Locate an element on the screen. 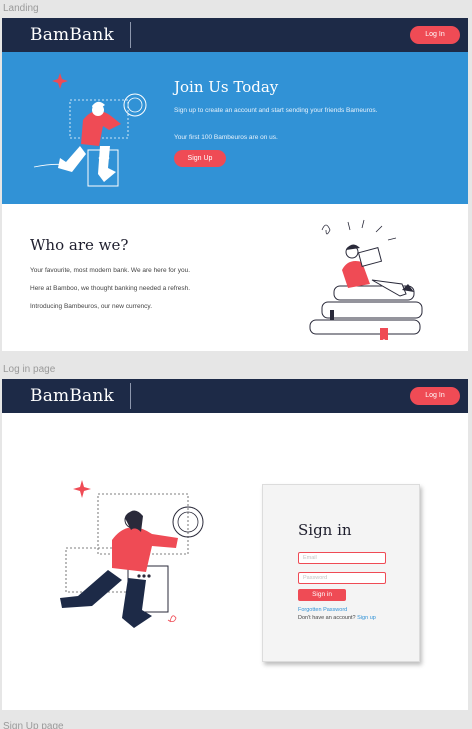 Image resolution: width=472 pixels, height=729 pixels. landing-frame-label: Landing is located at coordinates (21, 8).